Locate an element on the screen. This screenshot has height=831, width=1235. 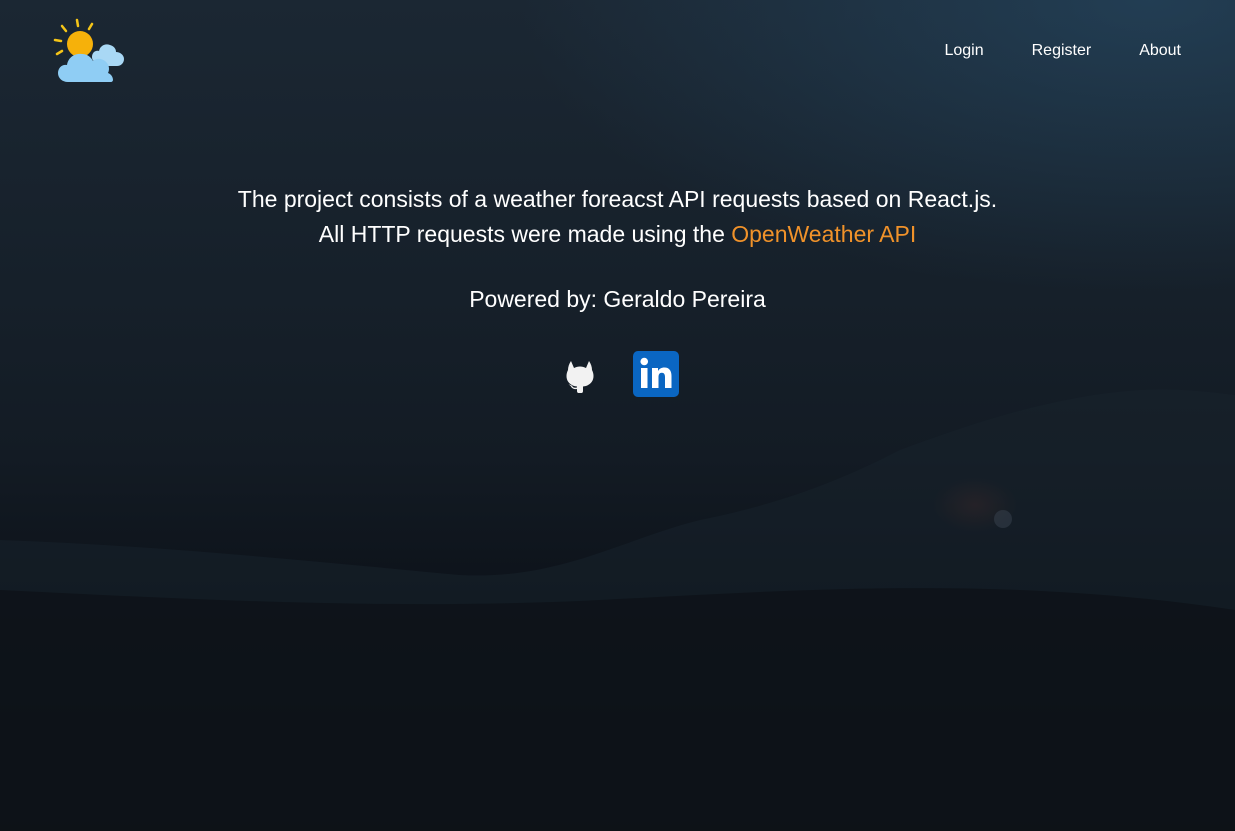
powered-by-text: Powered by: Geraldo Pereira is located at coordinates (617, 299).